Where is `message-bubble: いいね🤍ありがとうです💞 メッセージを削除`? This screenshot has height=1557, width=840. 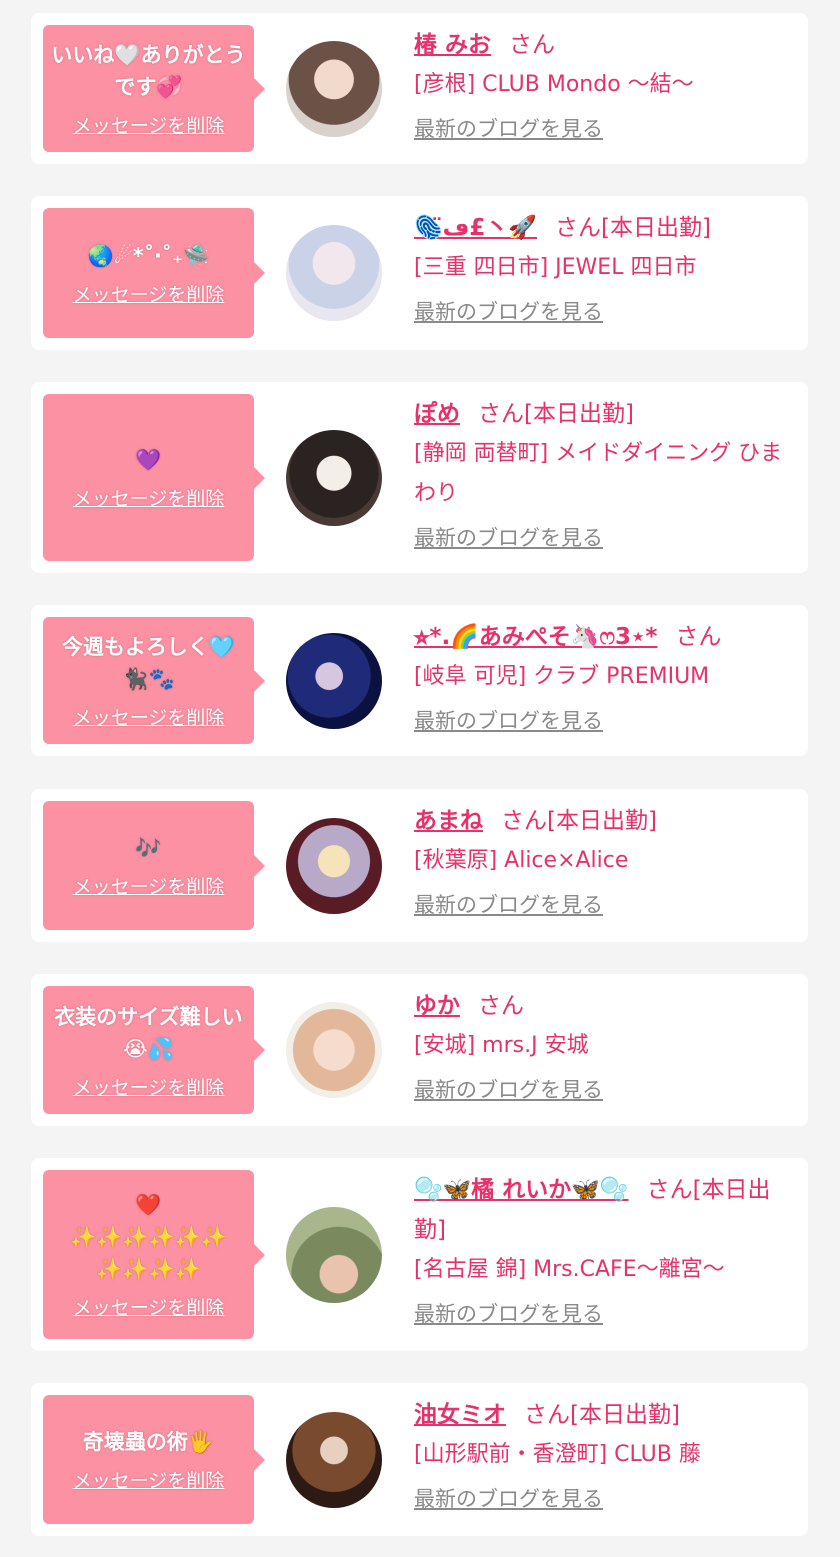 message-bubble: いいね🤍ありがとうです💞 メッセージを削除 is located at coordinates (154, 88).